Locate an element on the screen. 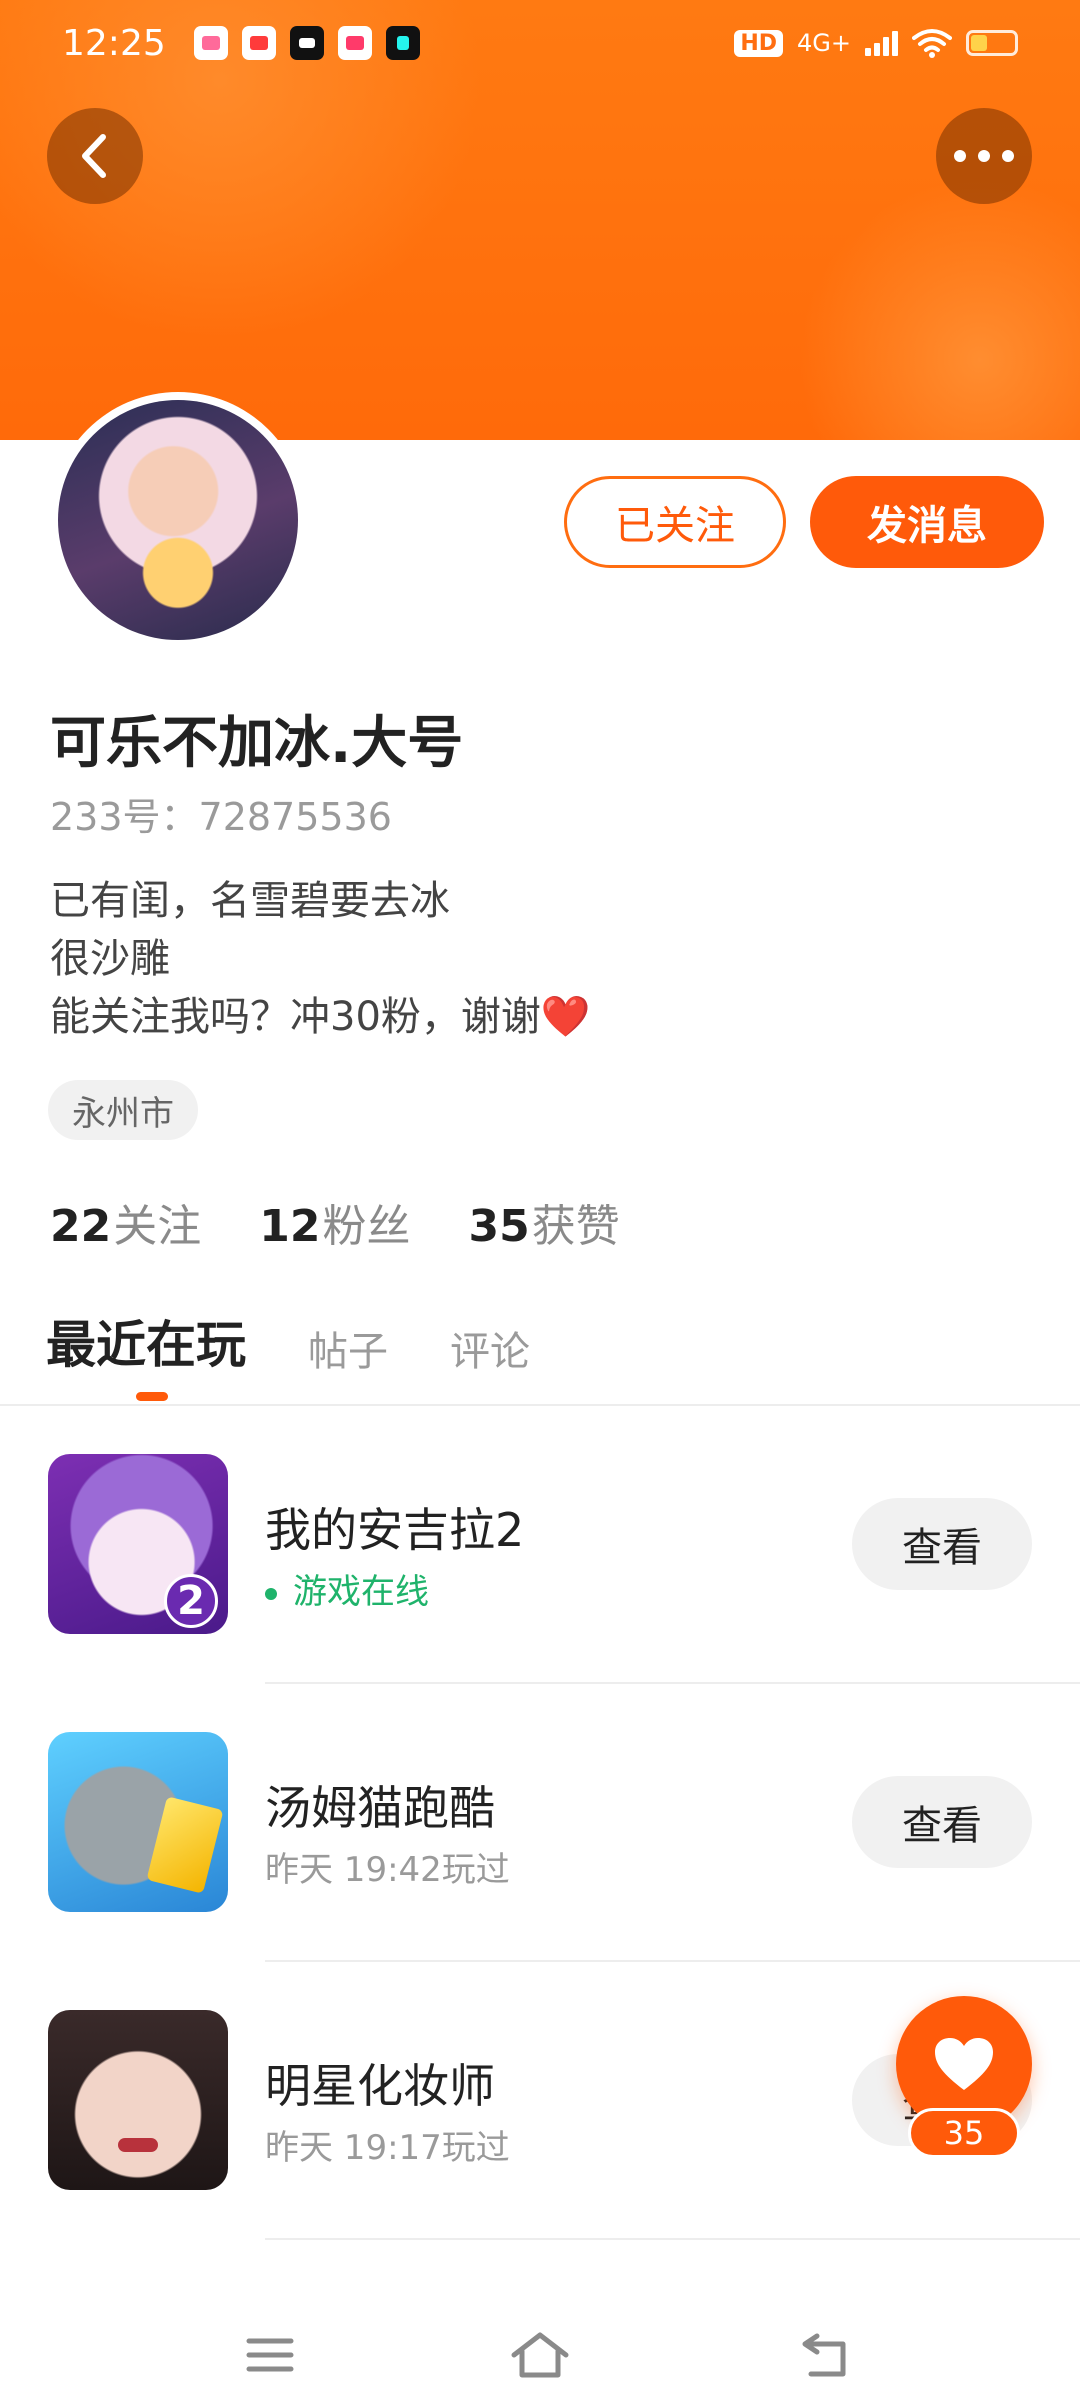 The width and height of the screenshot is (1080, 2408). stat-value: 35 is located at coordinates (499, 1226).